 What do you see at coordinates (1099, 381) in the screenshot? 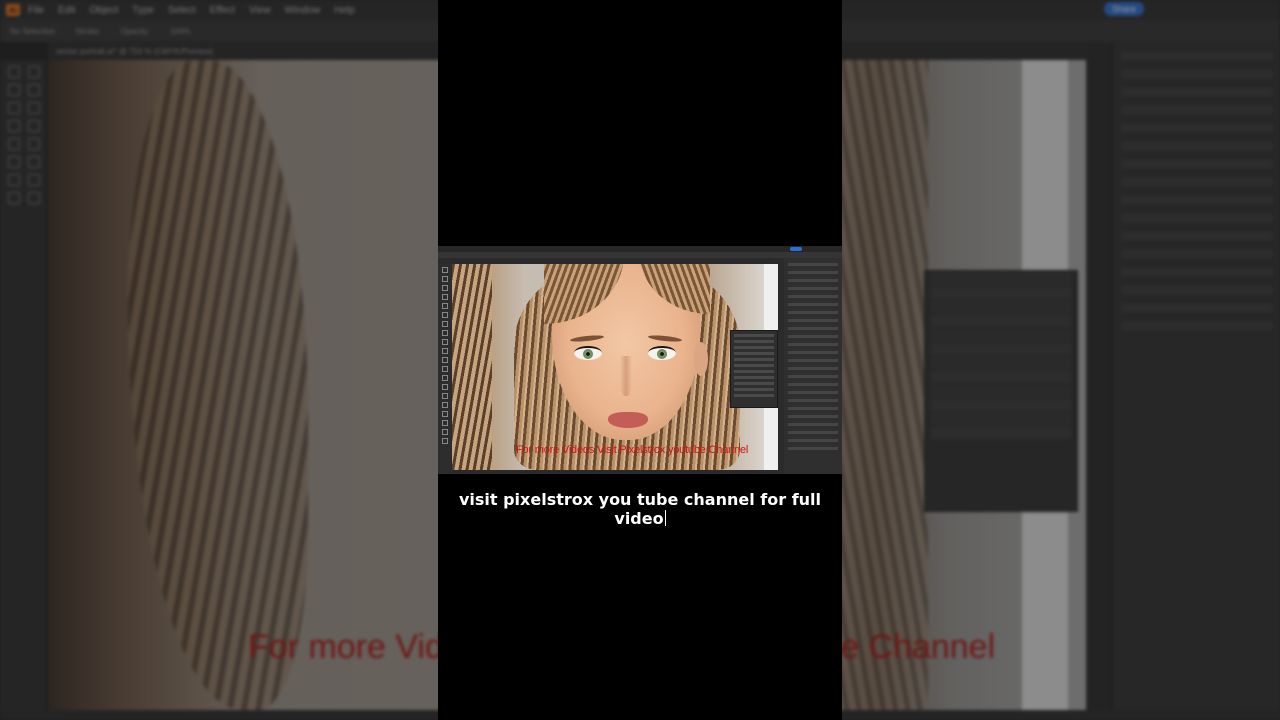
I see `panel-icon-strip` at bounding box center [1099, 381].